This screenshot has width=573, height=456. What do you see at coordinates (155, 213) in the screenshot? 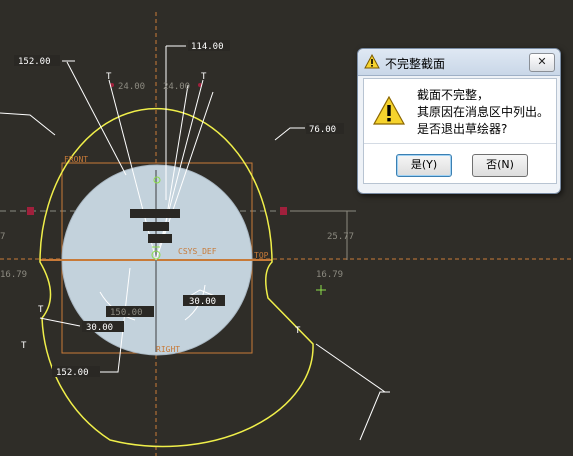
I see `dim-box-upper` at bounding box center [155, 213].